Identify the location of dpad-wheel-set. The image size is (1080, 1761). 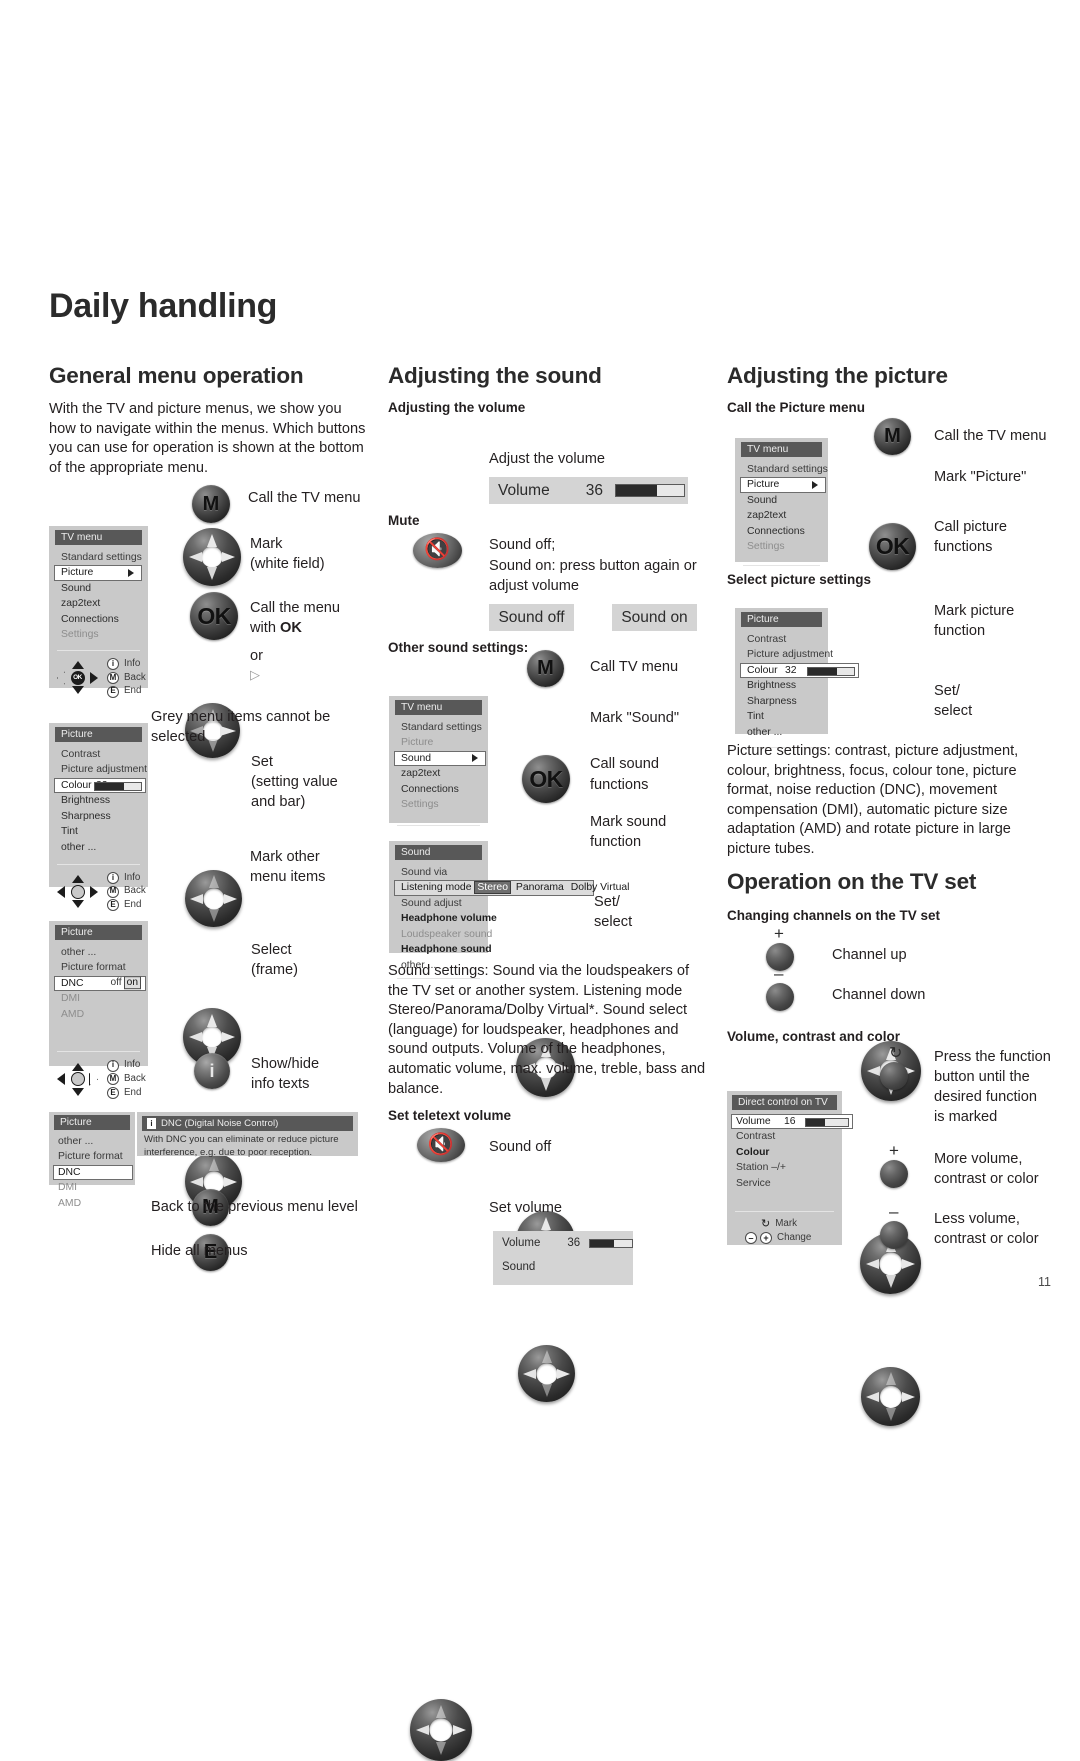
(213, 898).